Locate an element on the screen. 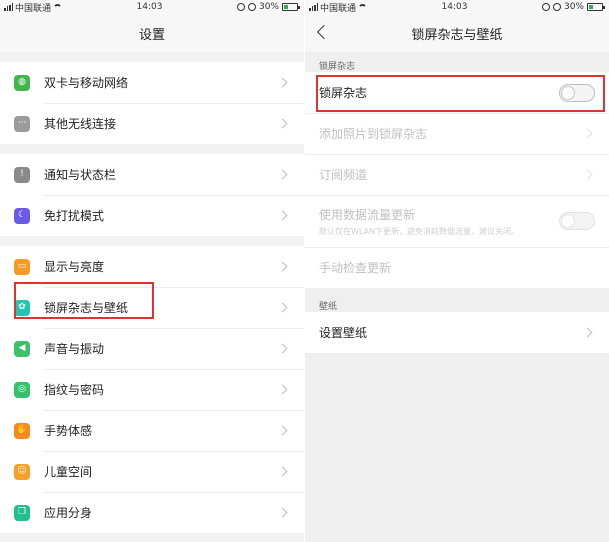  settings-row-label: 应用分身 is located at coordinates (68, 513).